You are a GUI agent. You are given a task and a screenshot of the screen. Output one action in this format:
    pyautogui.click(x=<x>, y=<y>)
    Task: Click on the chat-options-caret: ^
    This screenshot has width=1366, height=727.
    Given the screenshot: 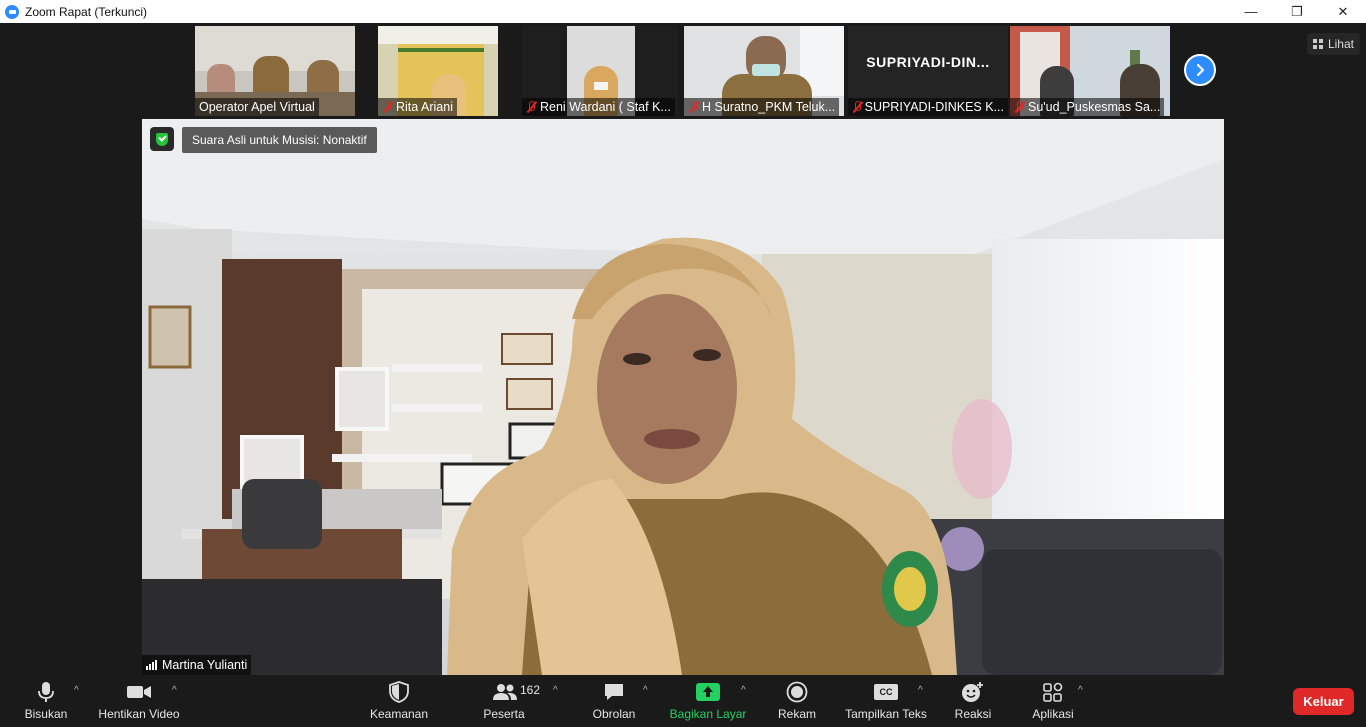 What is the action you would take?
    pyautogui.click(x=645, y=690)
    